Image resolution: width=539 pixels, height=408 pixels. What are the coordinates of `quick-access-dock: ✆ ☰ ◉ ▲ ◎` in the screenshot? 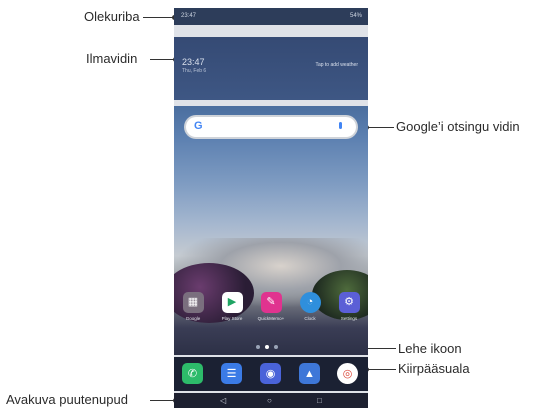 It's located at (271, 374).